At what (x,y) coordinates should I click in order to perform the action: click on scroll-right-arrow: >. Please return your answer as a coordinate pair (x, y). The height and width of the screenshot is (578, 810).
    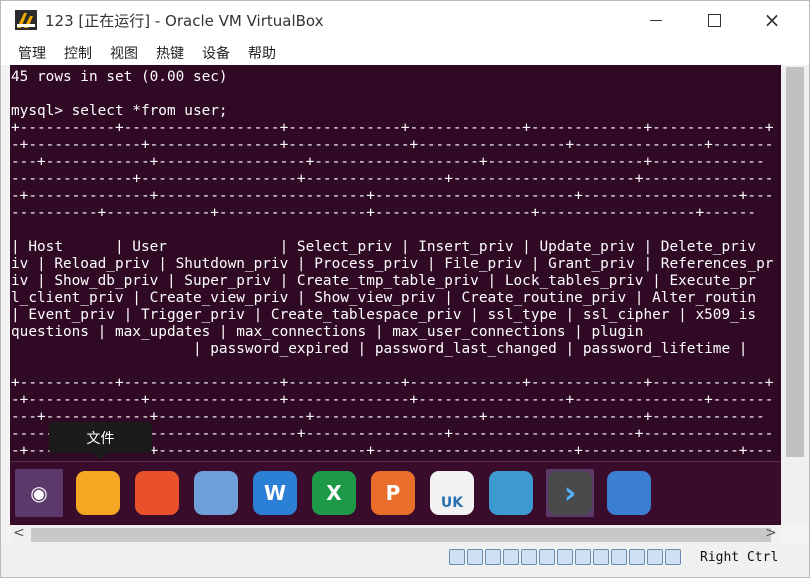
    Looking at the image, I should click on (771, 533).